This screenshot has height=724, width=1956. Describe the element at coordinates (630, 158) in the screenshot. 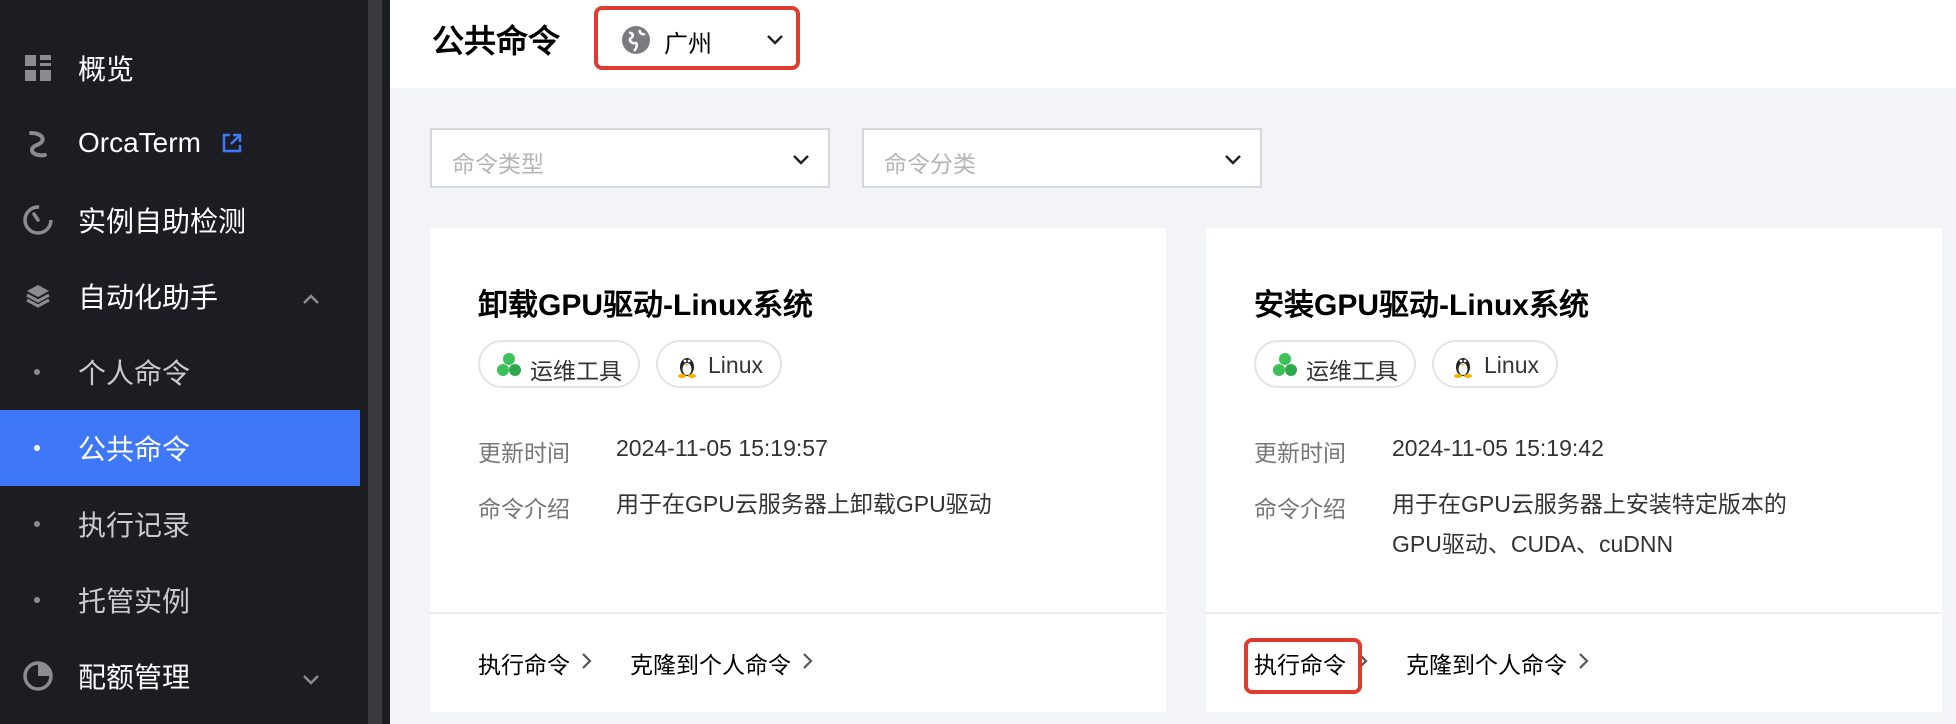

I see `command-type-select: 命令类型` at that location.